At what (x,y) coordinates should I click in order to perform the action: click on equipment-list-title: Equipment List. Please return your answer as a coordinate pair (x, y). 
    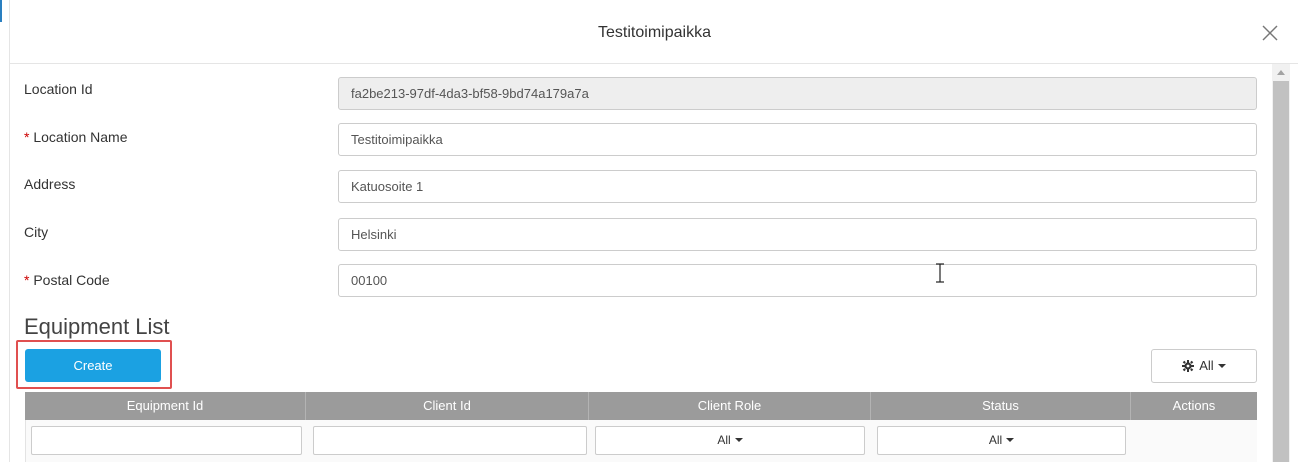
    Looking at the image, I should click on (97, 326).